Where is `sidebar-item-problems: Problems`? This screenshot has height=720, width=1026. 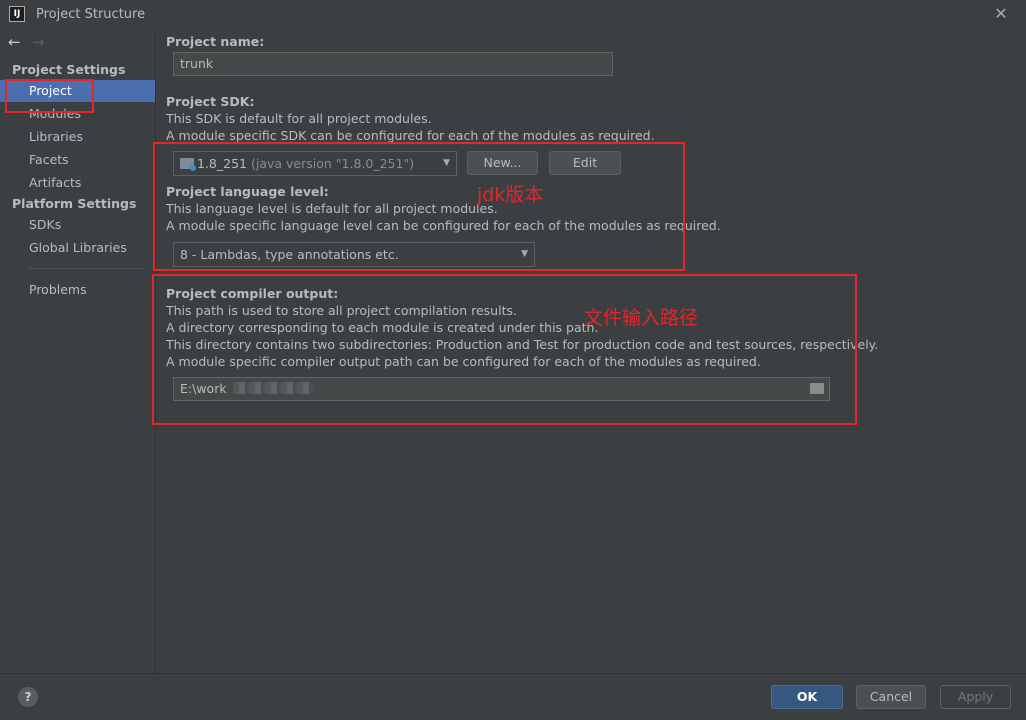 sidebar-item-problems: Problems is located at coordinates (77, 290).